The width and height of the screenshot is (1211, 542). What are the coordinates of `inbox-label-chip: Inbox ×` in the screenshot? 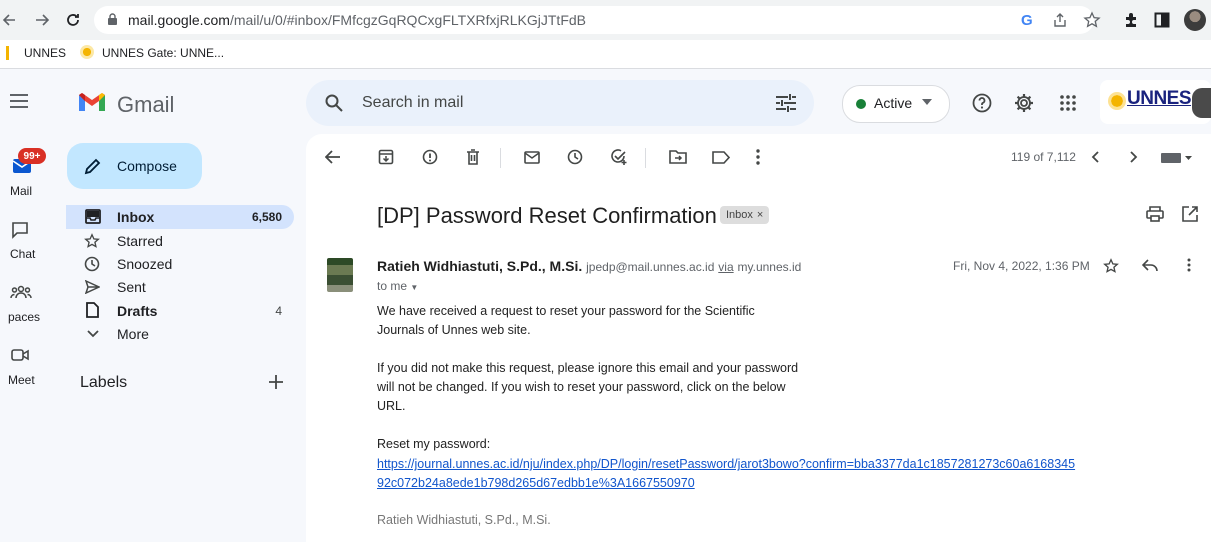 It's located at (745, 215).